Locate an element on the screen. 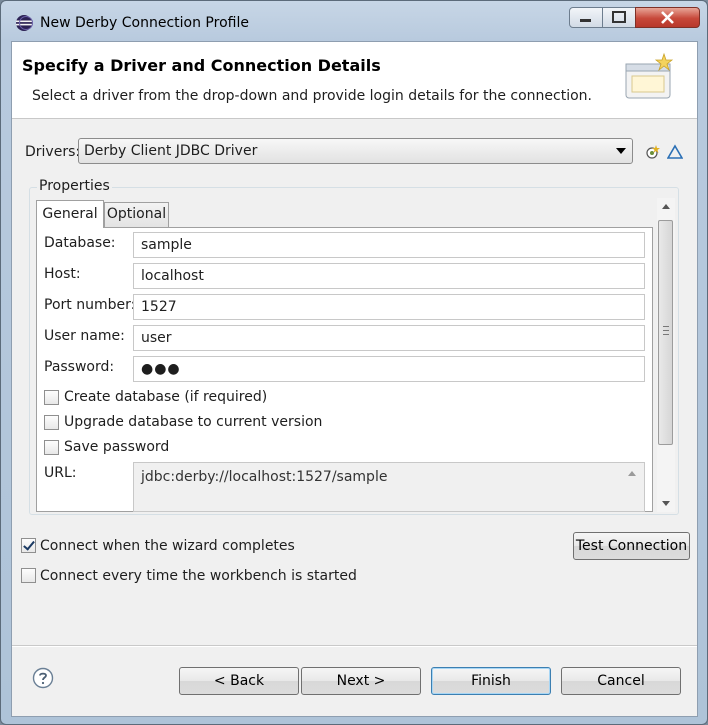 This screenshot has width=708, height=725. next-button: Next > is located at coordinates (361, 681).